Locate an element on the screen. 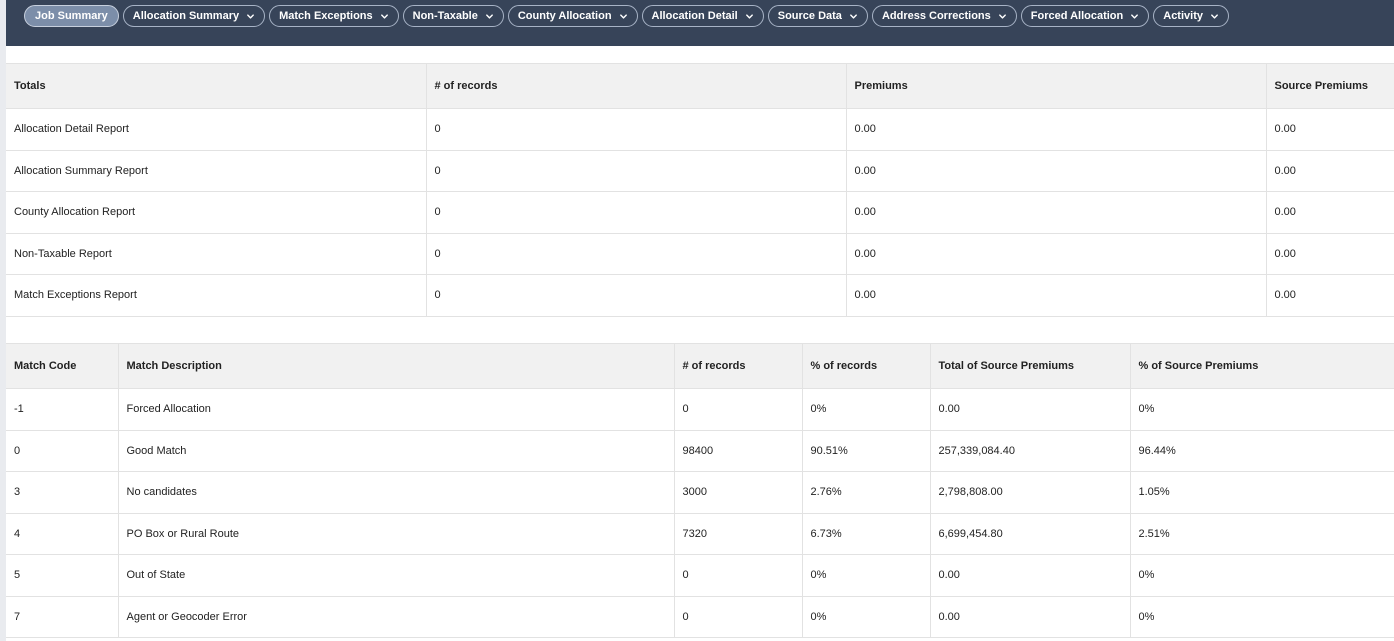 This screenshot has width=1394, height=641. match-cell-of-records: 6.73% is located at coordinates (865, 534).